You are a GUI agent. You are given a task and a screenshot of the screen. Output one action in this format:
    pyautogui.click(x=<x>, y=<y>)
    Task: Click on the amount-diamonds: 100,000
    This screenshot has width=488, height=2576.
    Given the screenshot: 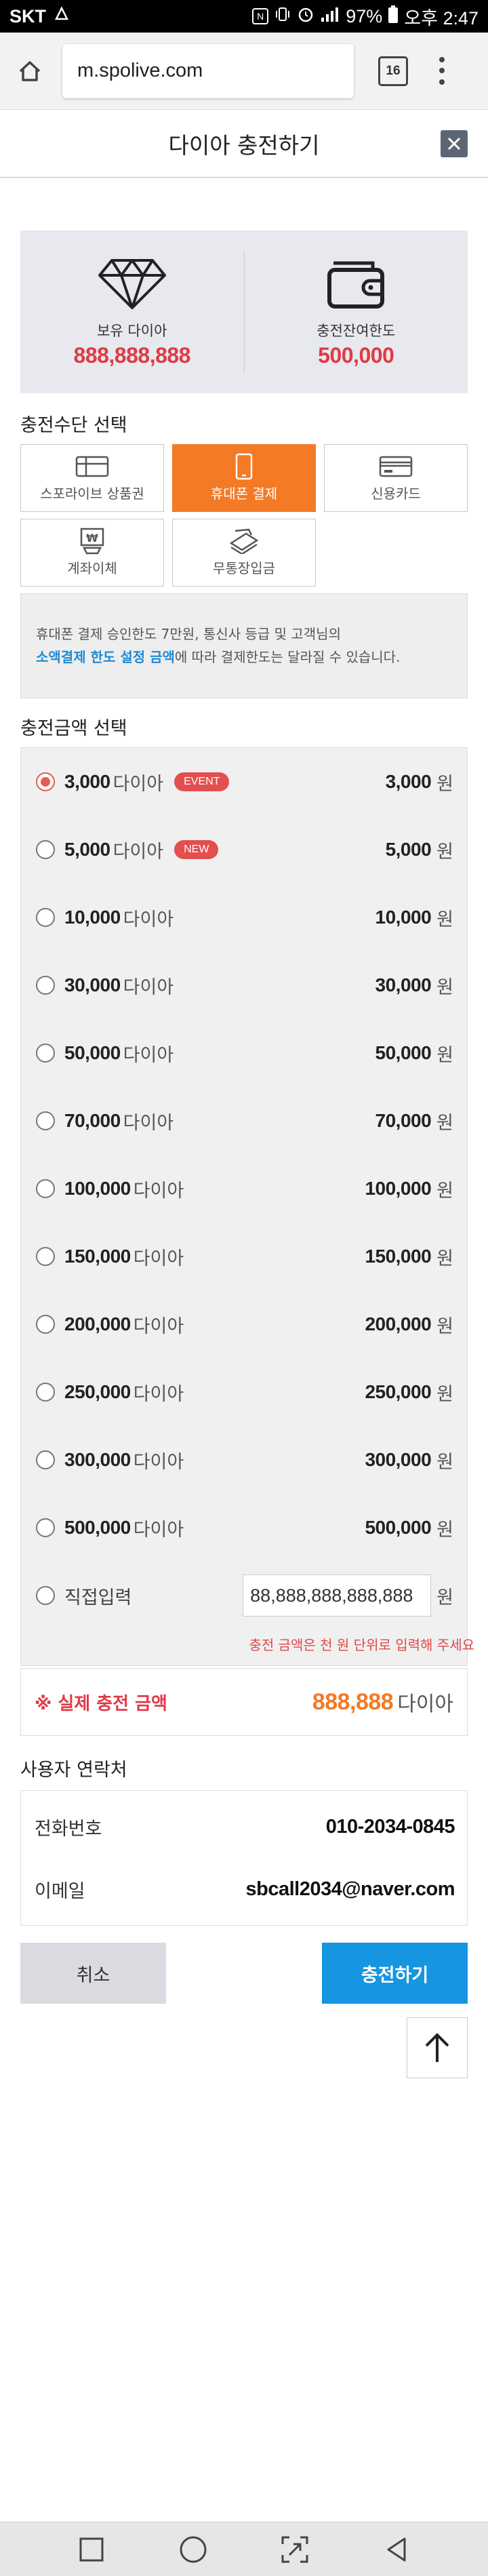 What is the action you would take?
    pyautogui.click(x=98, y=1188)
    